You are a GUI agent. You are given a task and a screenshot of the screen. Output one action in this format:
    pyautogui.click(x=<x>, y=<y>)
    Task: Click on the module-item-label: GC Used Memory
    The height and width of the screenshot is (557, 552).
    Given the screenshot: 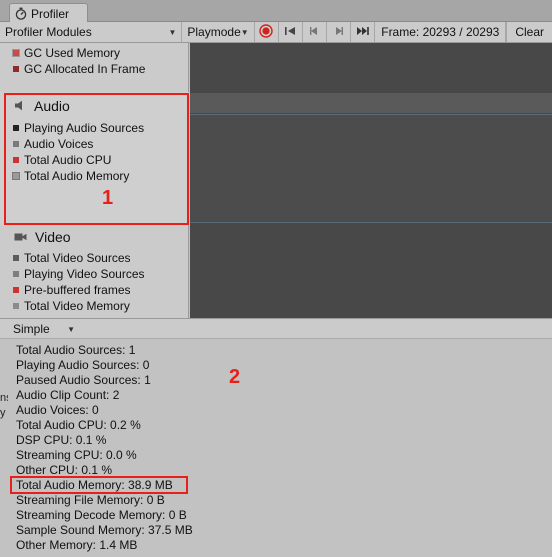 What is the action you would take?
    pyautogui.click(x=72, y=53)
    